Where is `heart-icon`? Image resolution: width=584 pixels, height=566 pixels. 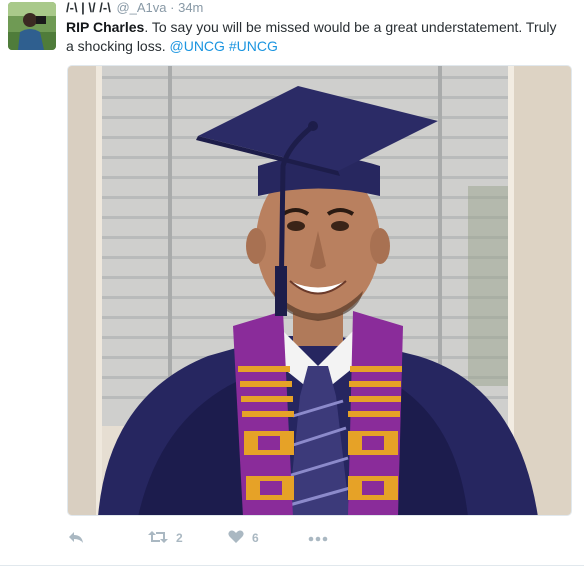 heart-icon is located at coordinates (236, 538).